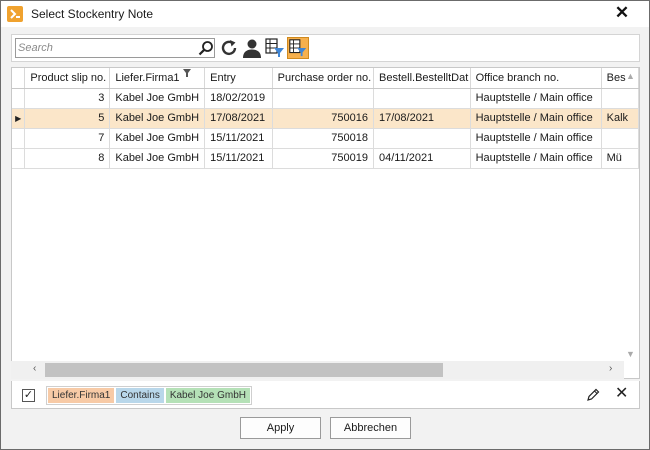  What do you see at coordinates (19, 78) in the screenshot?
I see `column-header-indicator` at bounding box center [19, 78].